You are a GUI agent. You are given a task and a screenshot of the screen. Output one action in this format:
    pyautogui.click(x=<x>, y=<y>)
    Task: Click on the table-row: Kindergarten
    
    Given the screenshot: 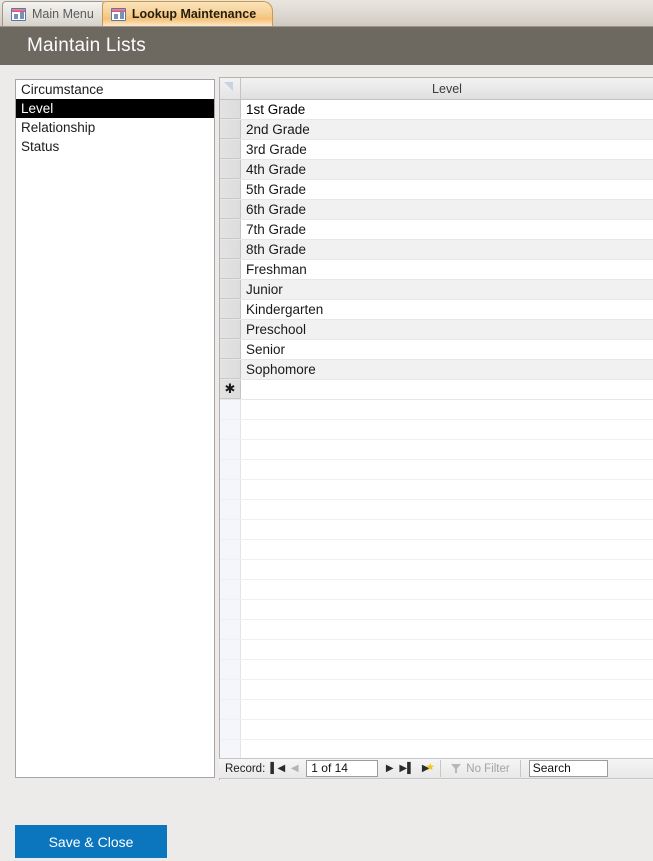 What is the action you would take?
    pyautogui.click(x=436, y=310)
    